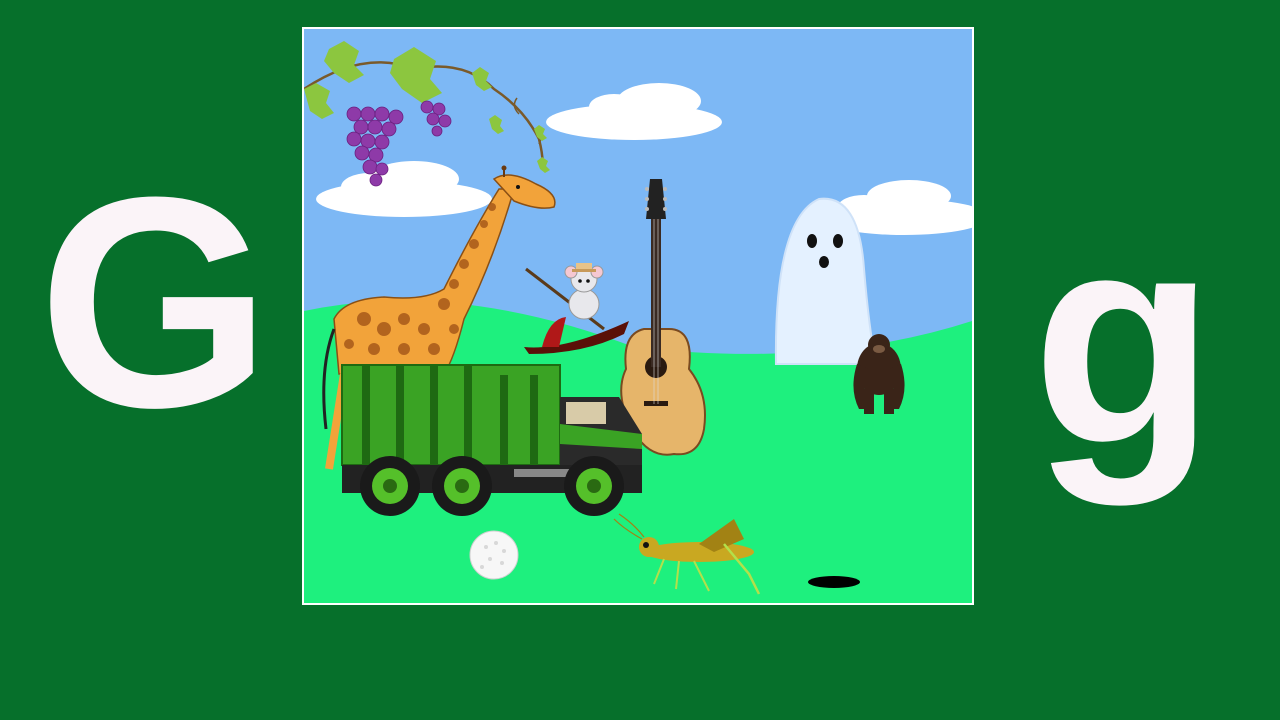  What do you see at coordinates (1124, 338) in the screenshot?
I see `lowercase-letter: g` at bounding box center [1124, 338].